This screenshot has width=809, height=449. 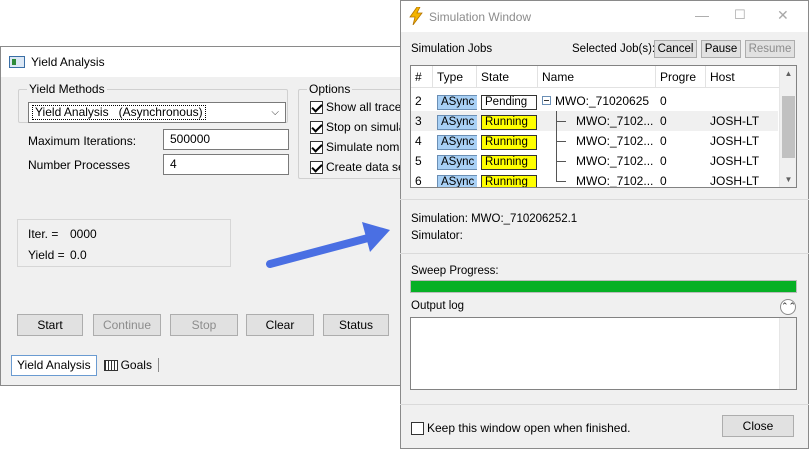 What do you see at coordinates (422, 77) in the screenshot?
I see `col-header-num: #` at bounding box center [422, 77].